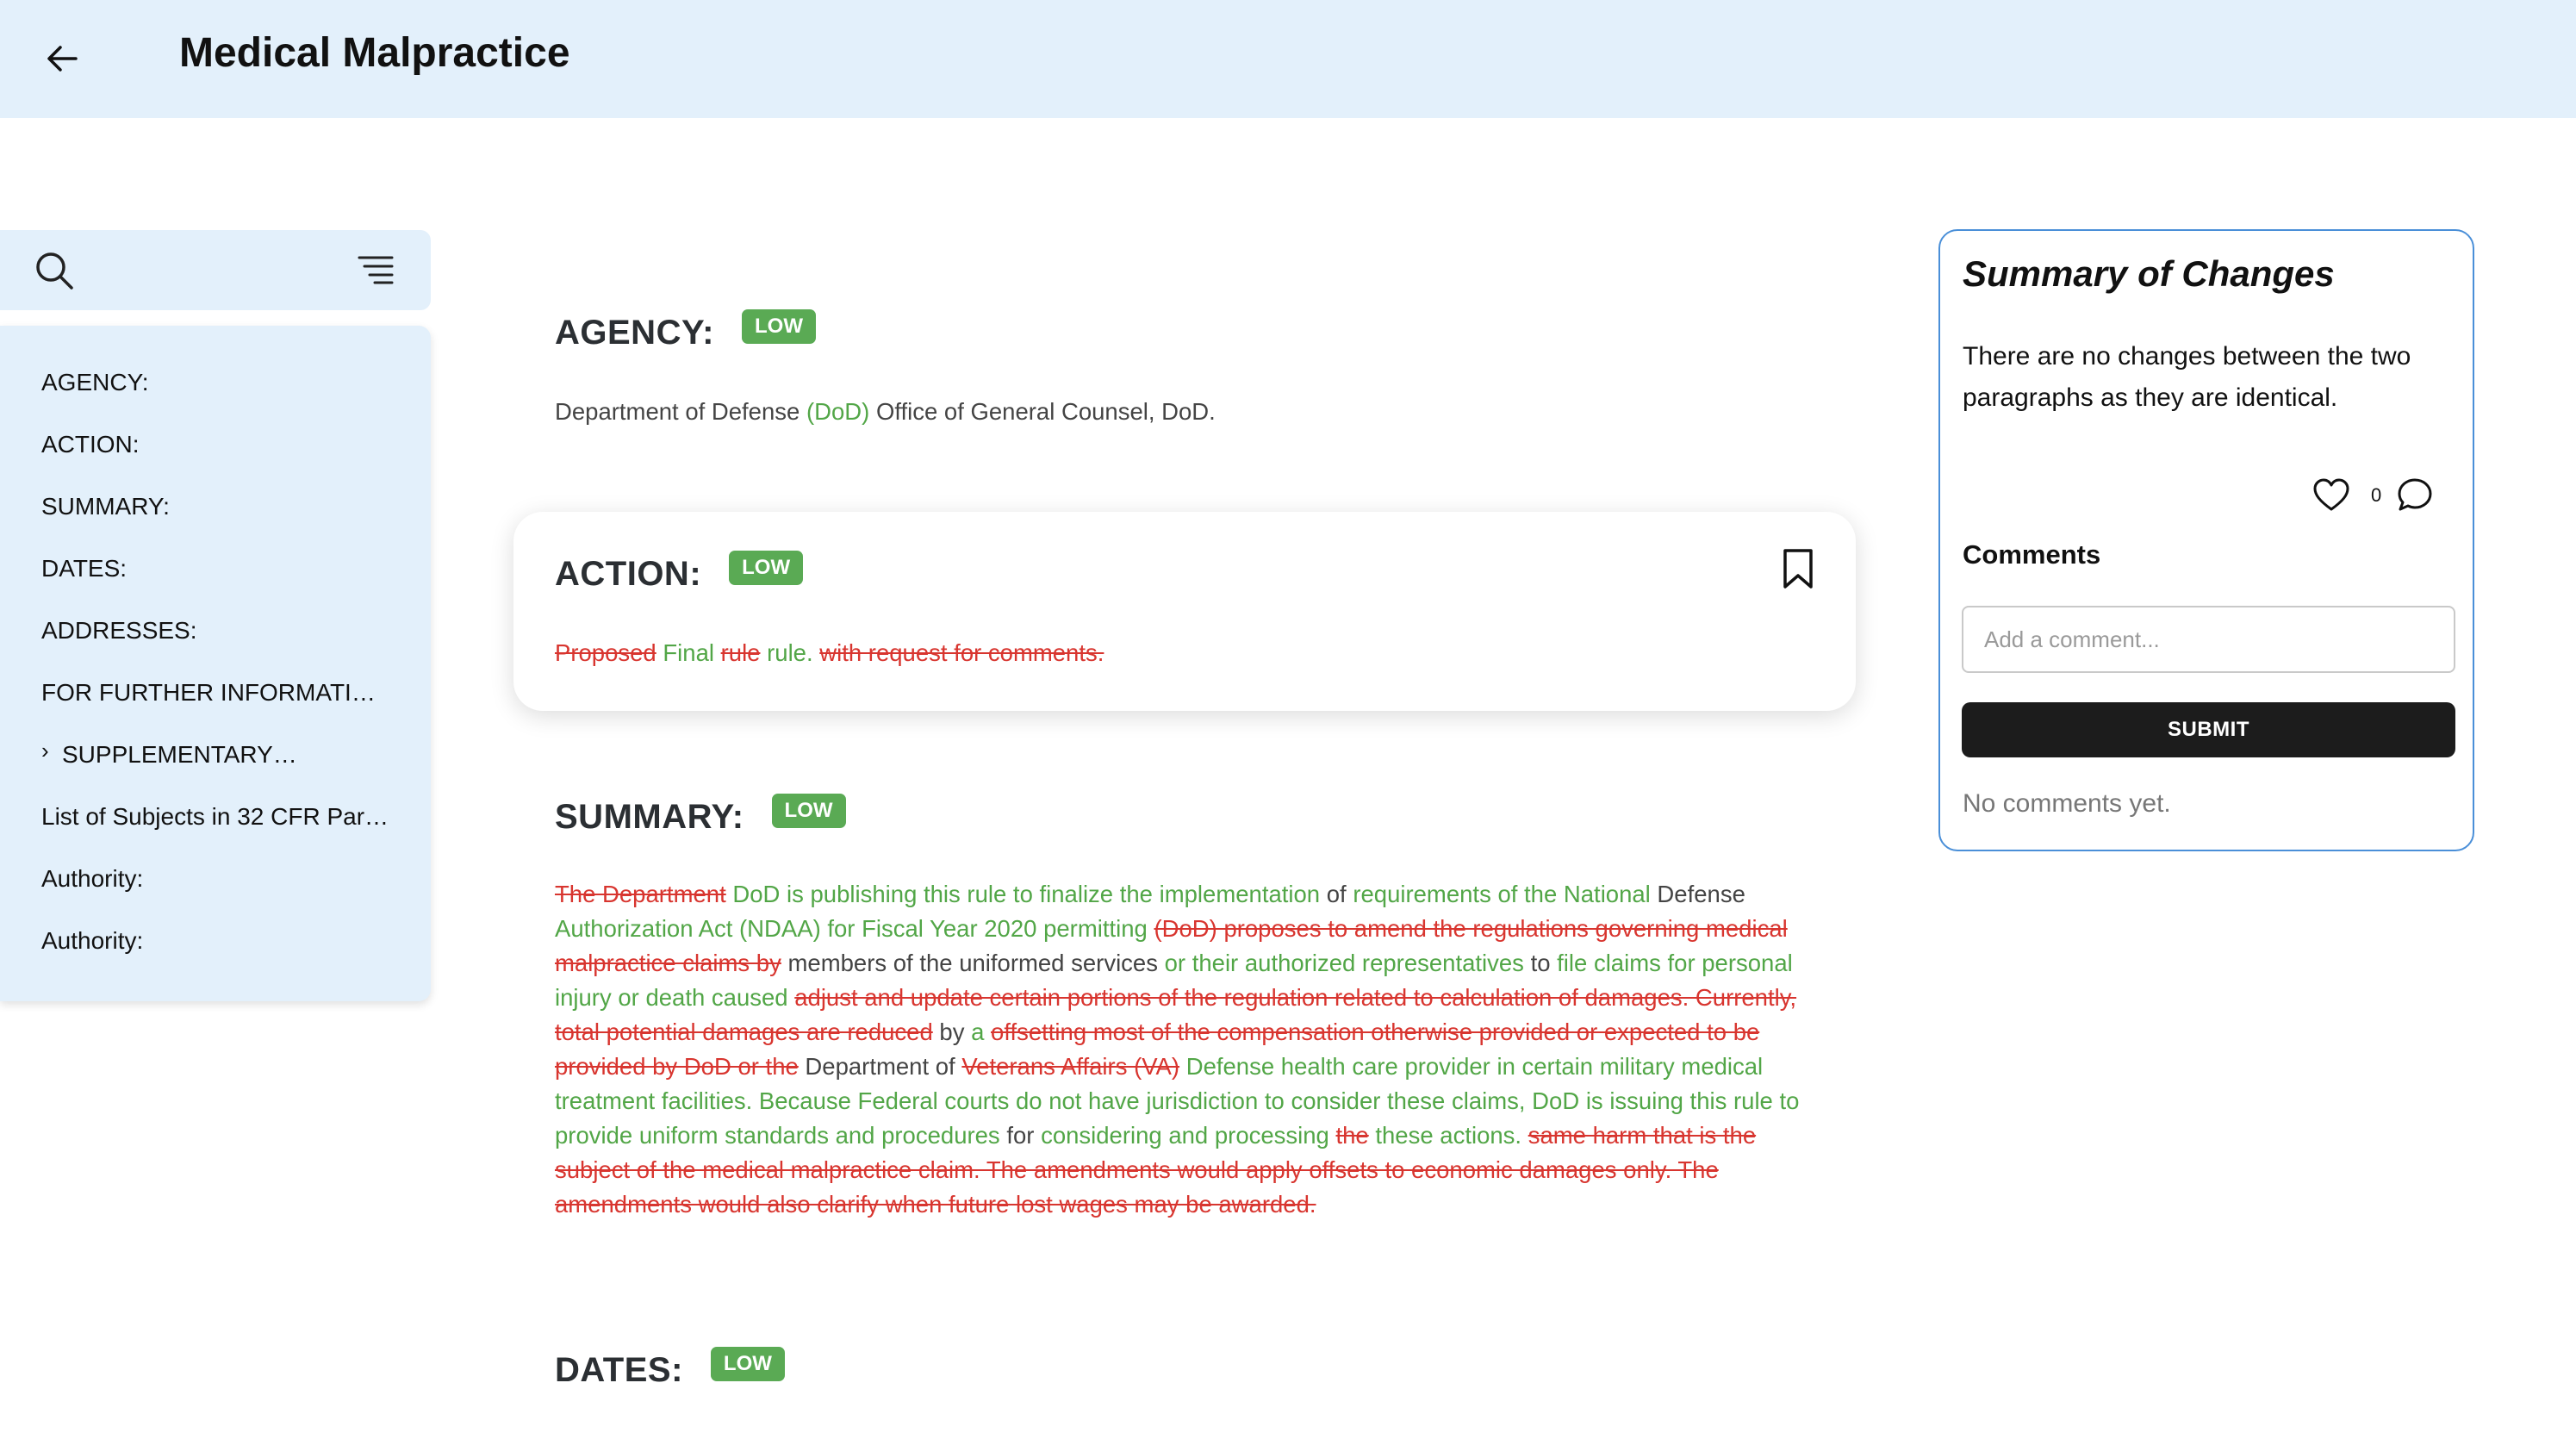 This screenshot has height=1439, width=2576. I want to click on unchanged-text: Defense, so click(1698, 894).